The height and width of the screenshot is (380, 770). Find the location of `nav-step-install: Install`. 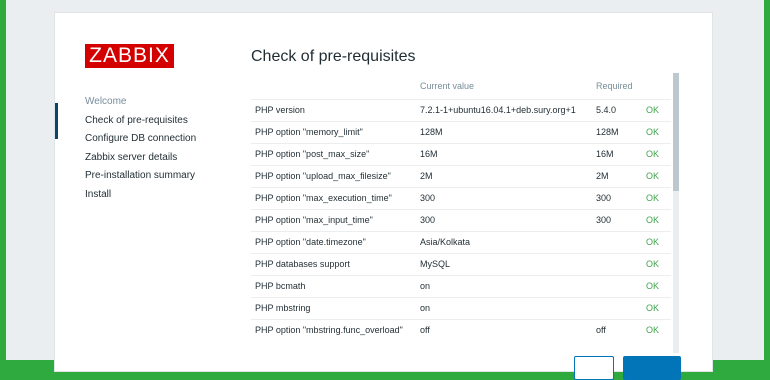

nav-step-install: Install is located at coordinates (150, 195).